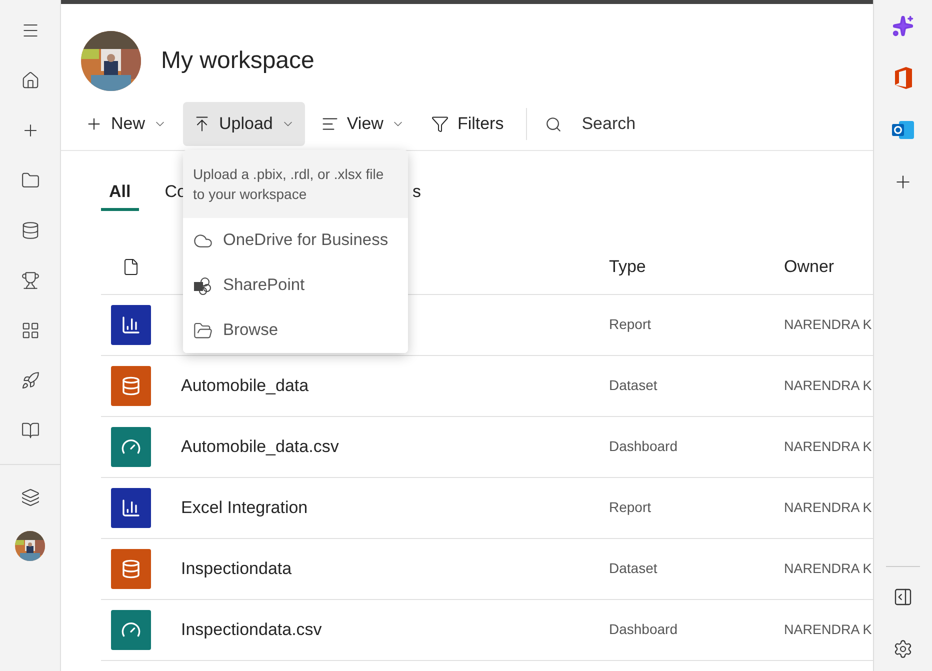 This screenshot has height=671, width=932. Describe the element at coordinates (630, 124) in the screenshot. I see `search-field: Search` at that location.